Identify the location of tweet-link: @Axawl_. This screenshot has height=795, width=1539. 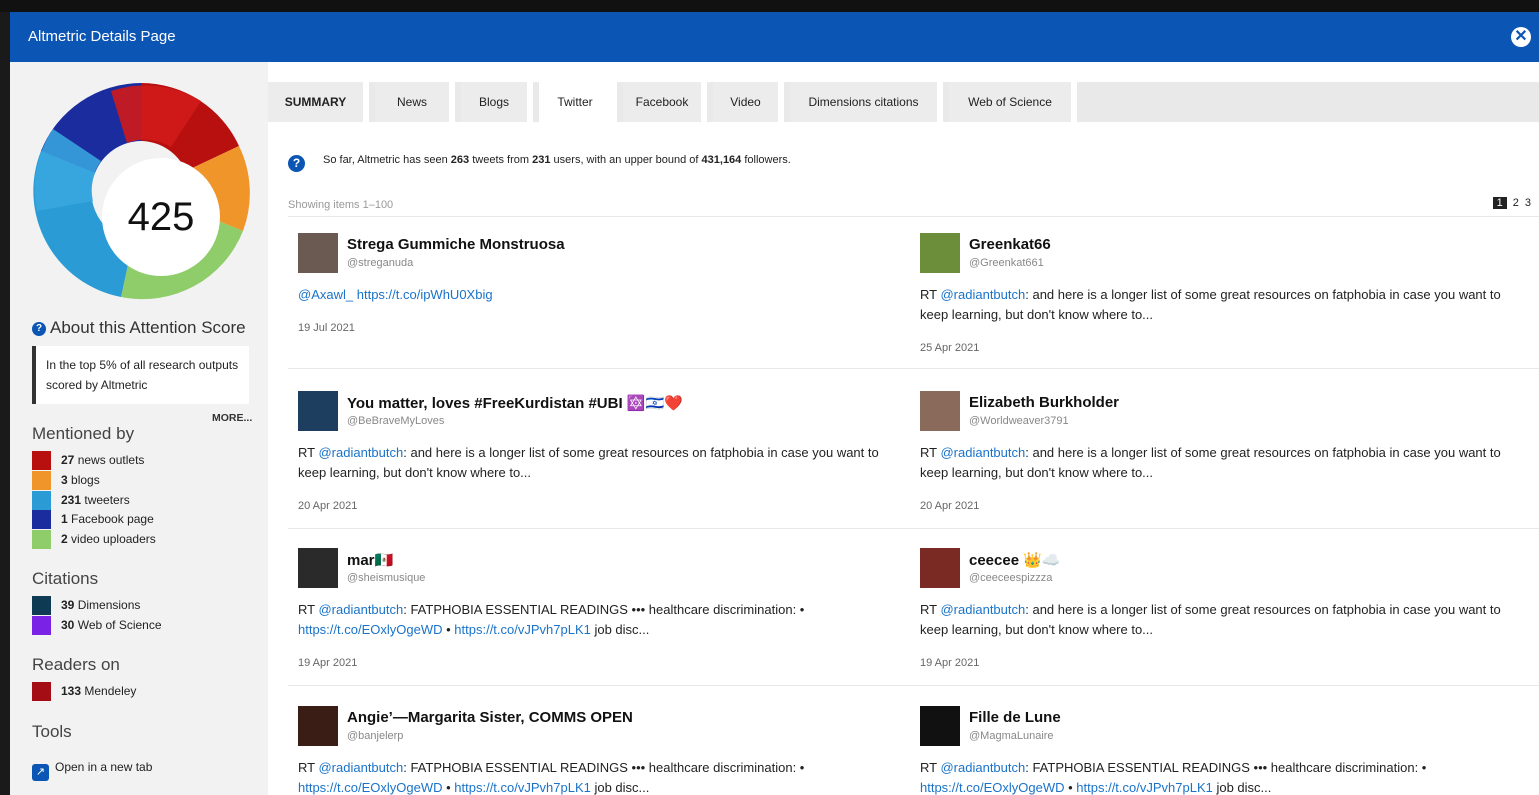
(325, 294).